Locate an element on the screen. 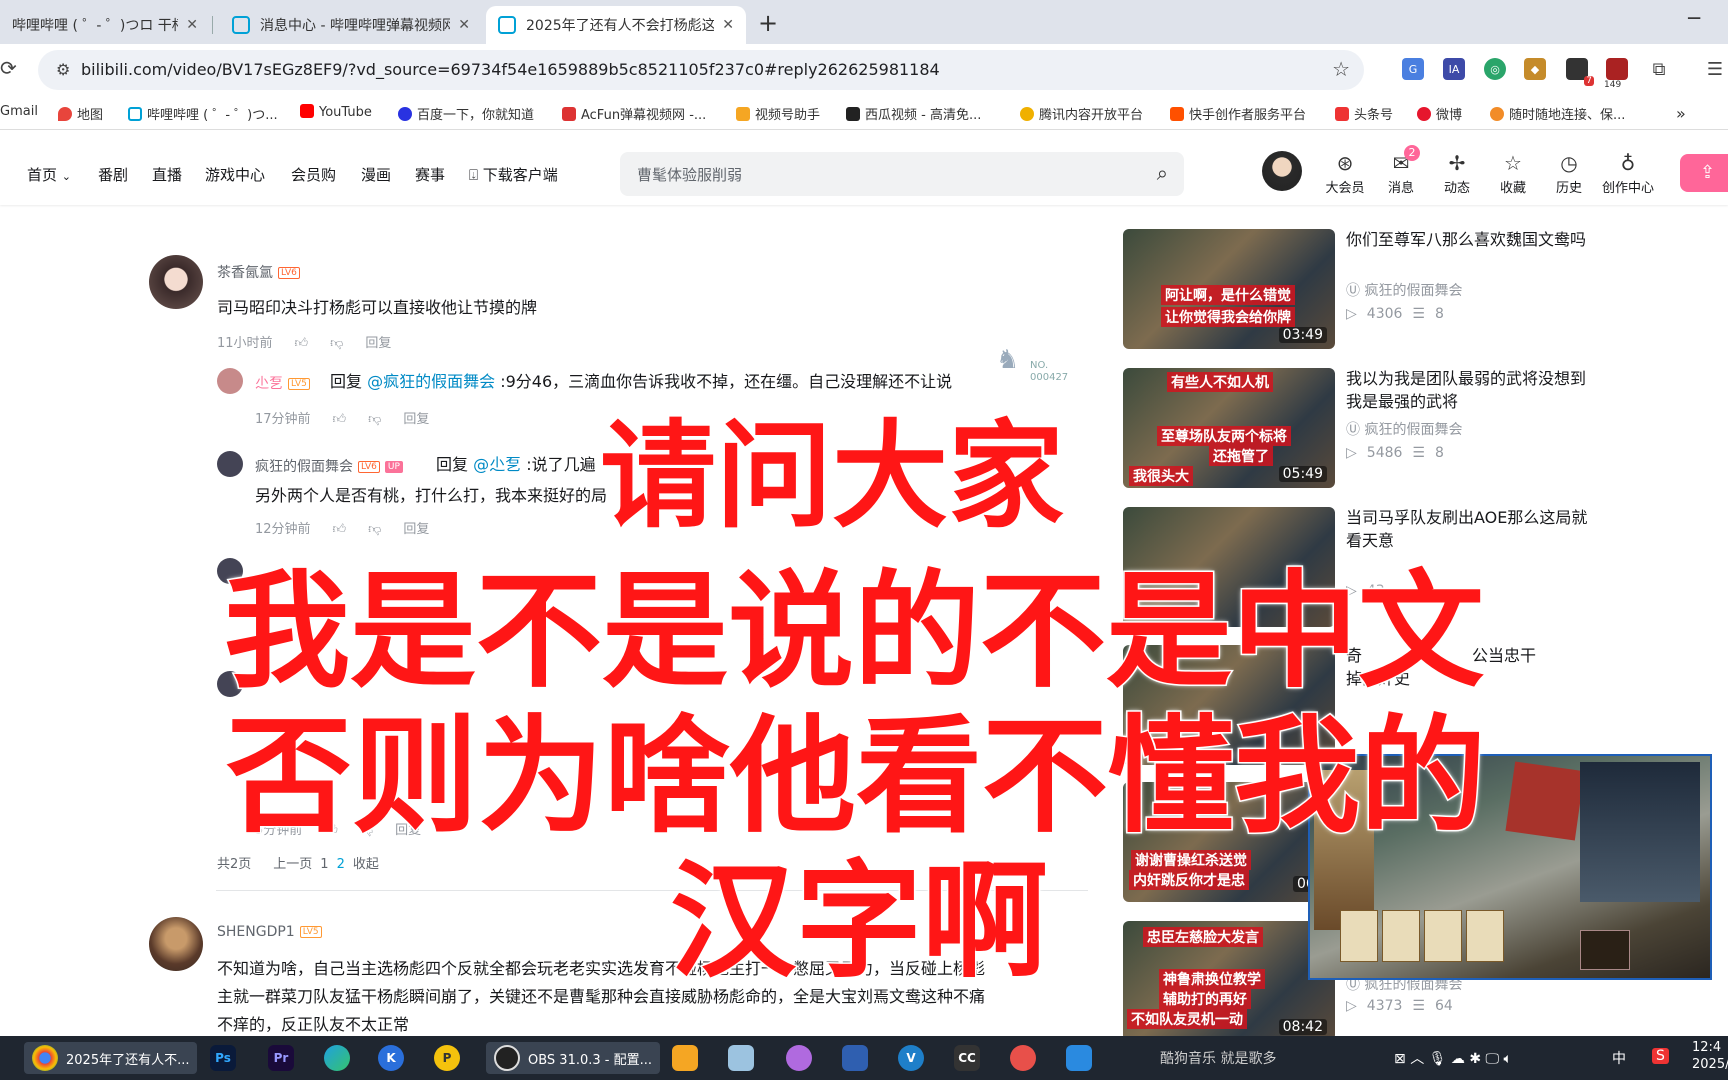  game-video-overlay is located at coordinates (1510, 867).